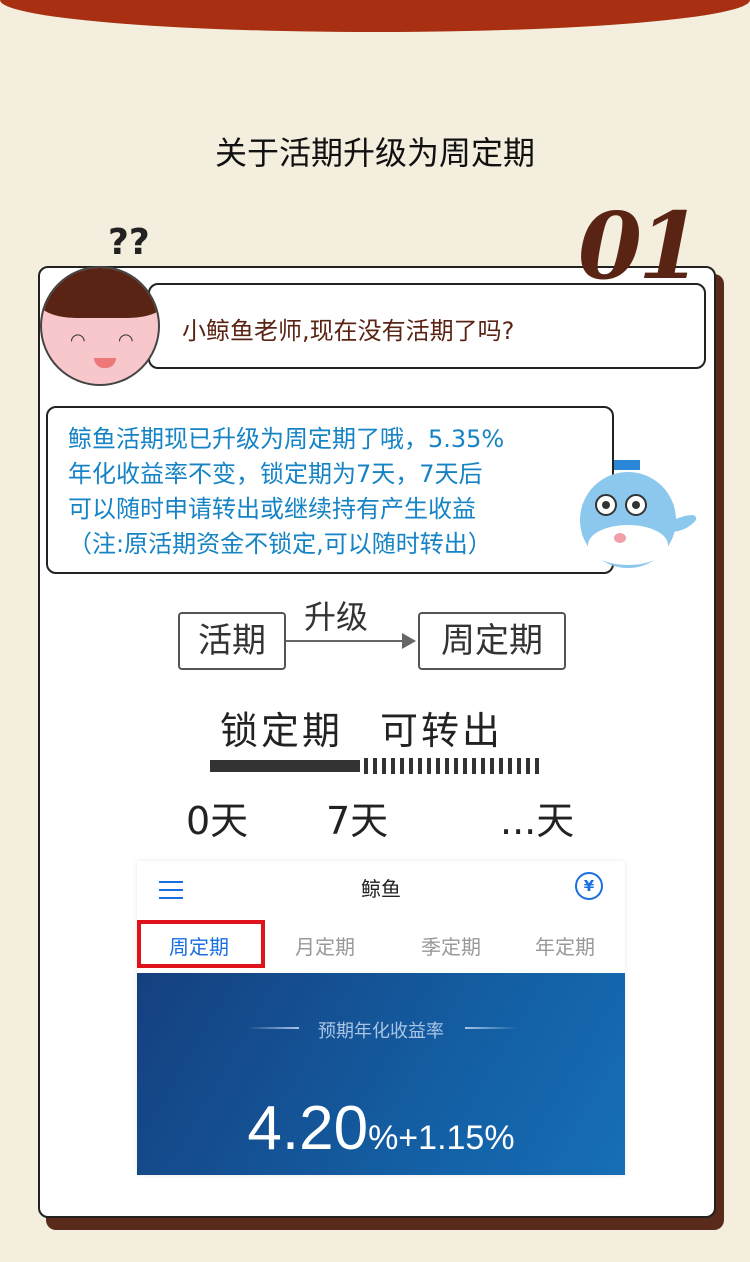 The width and height of the screenshot is (750, 1262). Describe the element at coordinates (381, 889) in the screenshot. I see `app-title: 鲸鱼` at that location.